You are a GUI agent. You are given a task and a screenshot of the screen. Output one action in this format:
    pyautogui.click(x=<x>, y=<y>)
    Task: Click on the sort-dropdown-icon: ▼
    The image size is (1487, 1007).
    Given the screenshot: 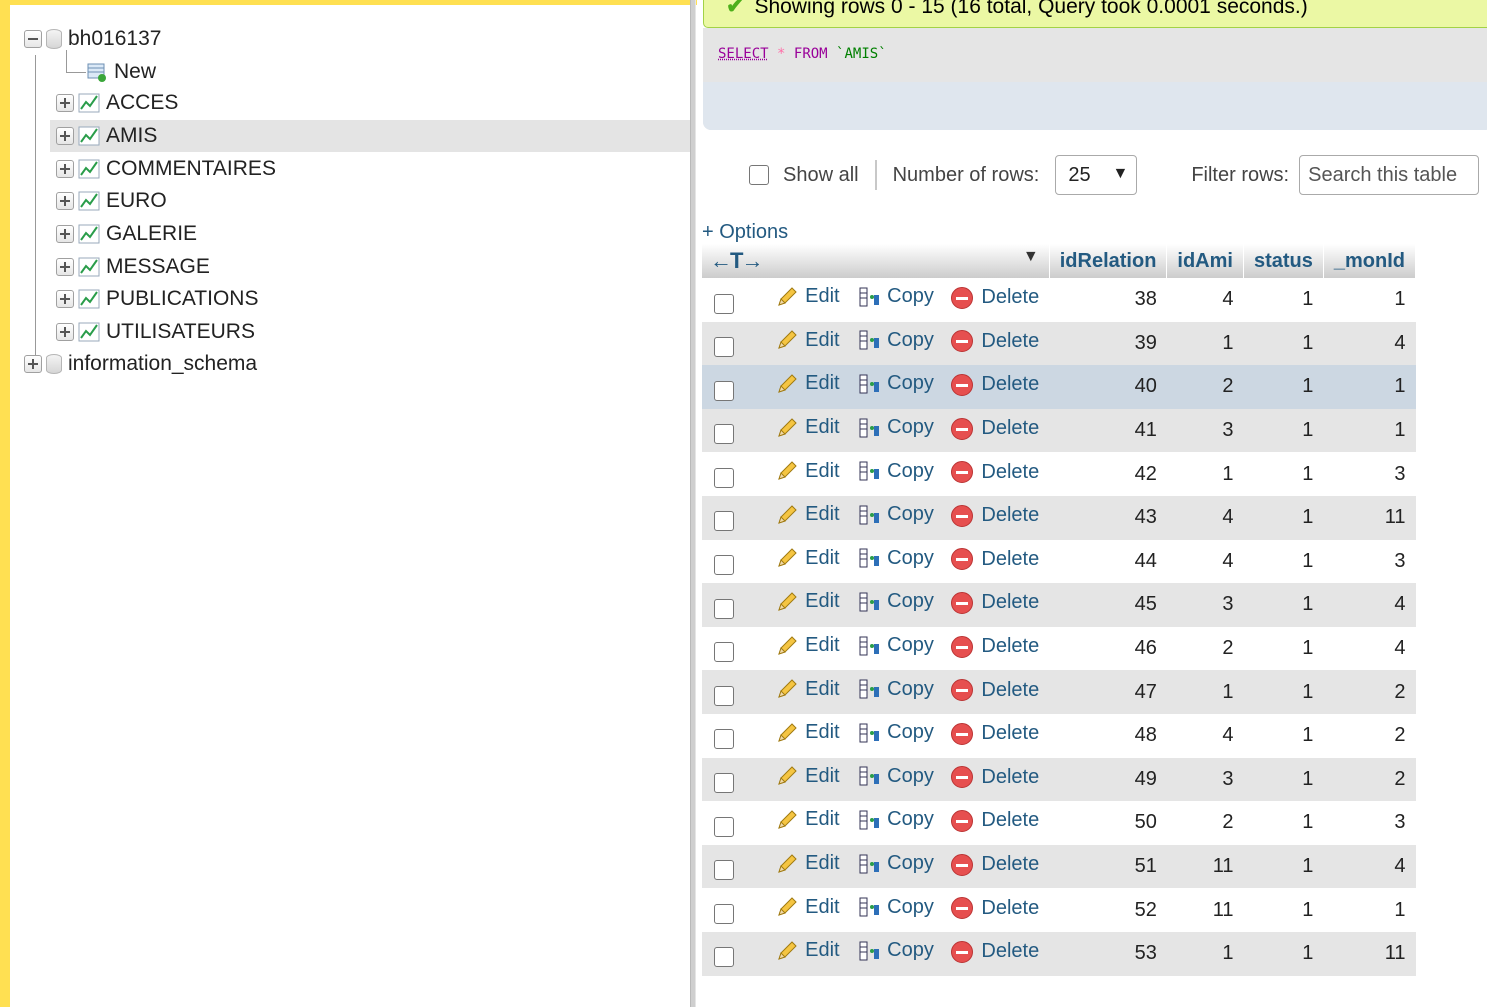 What is the action you would take?
    pyautogui.click(x=1031, y=257)
    